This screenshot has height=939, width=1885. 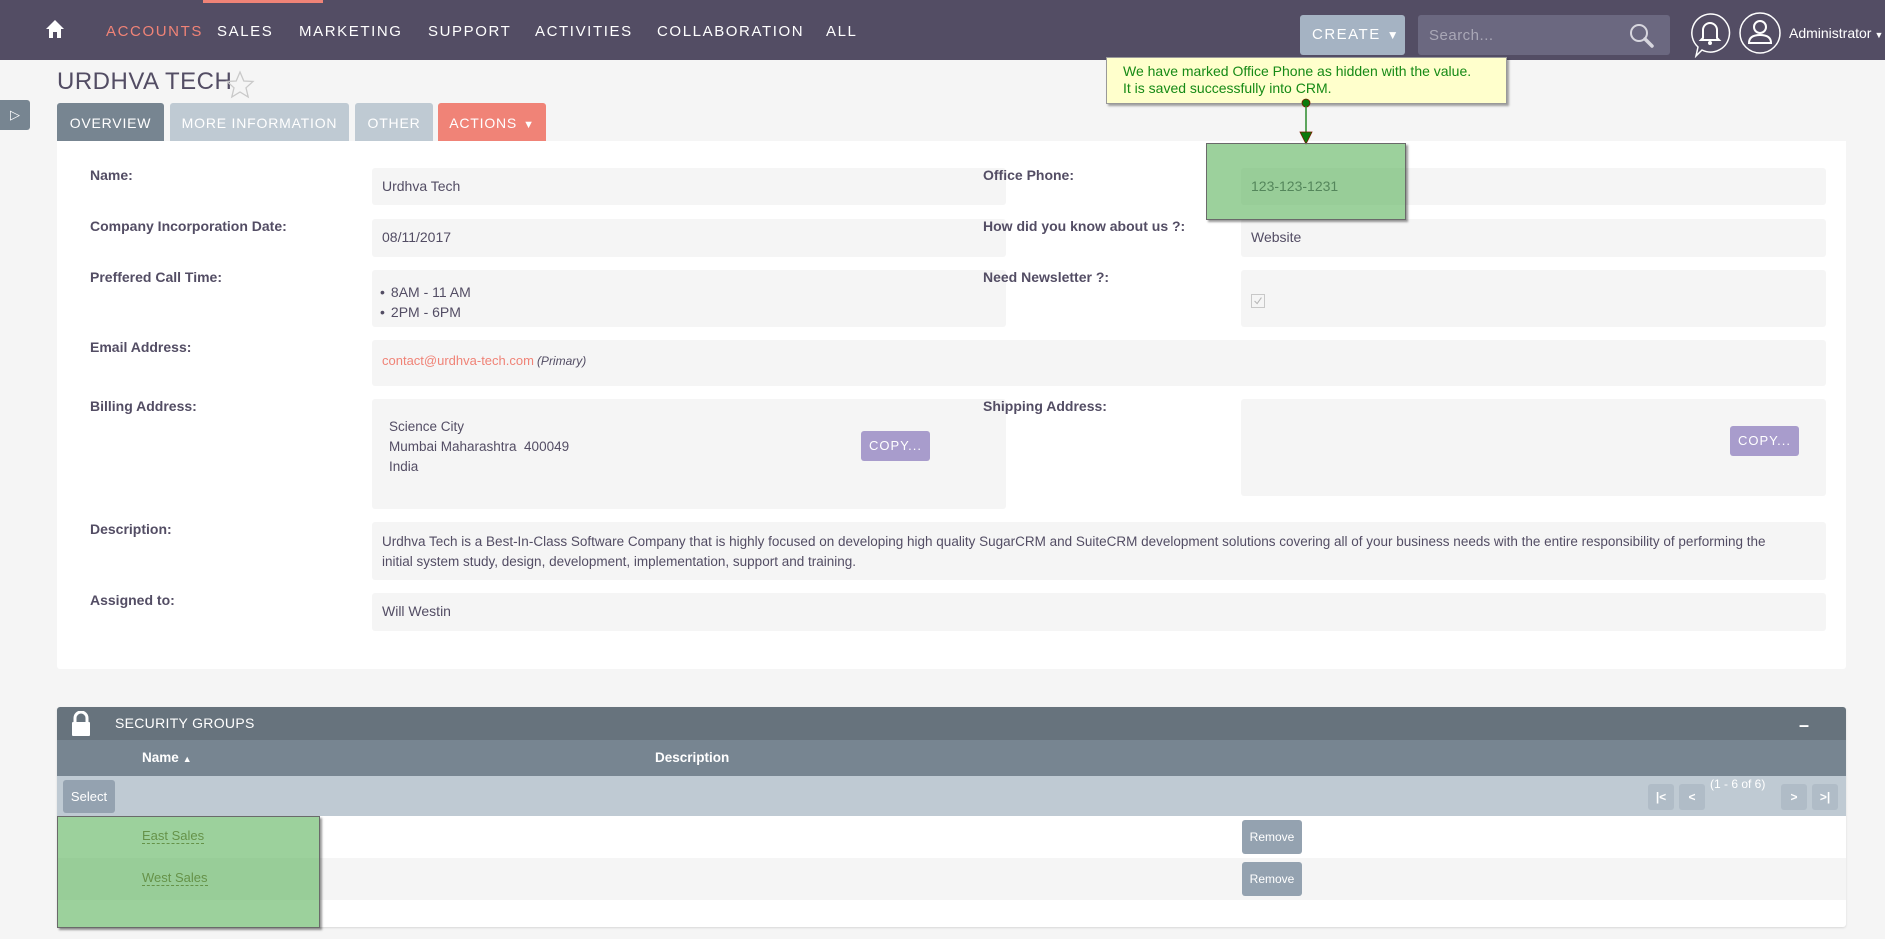 What do you see at coordinates (1760, 33) in the screenshot?
I see `user-avatar-icon` at bounding box center [1760, 33].